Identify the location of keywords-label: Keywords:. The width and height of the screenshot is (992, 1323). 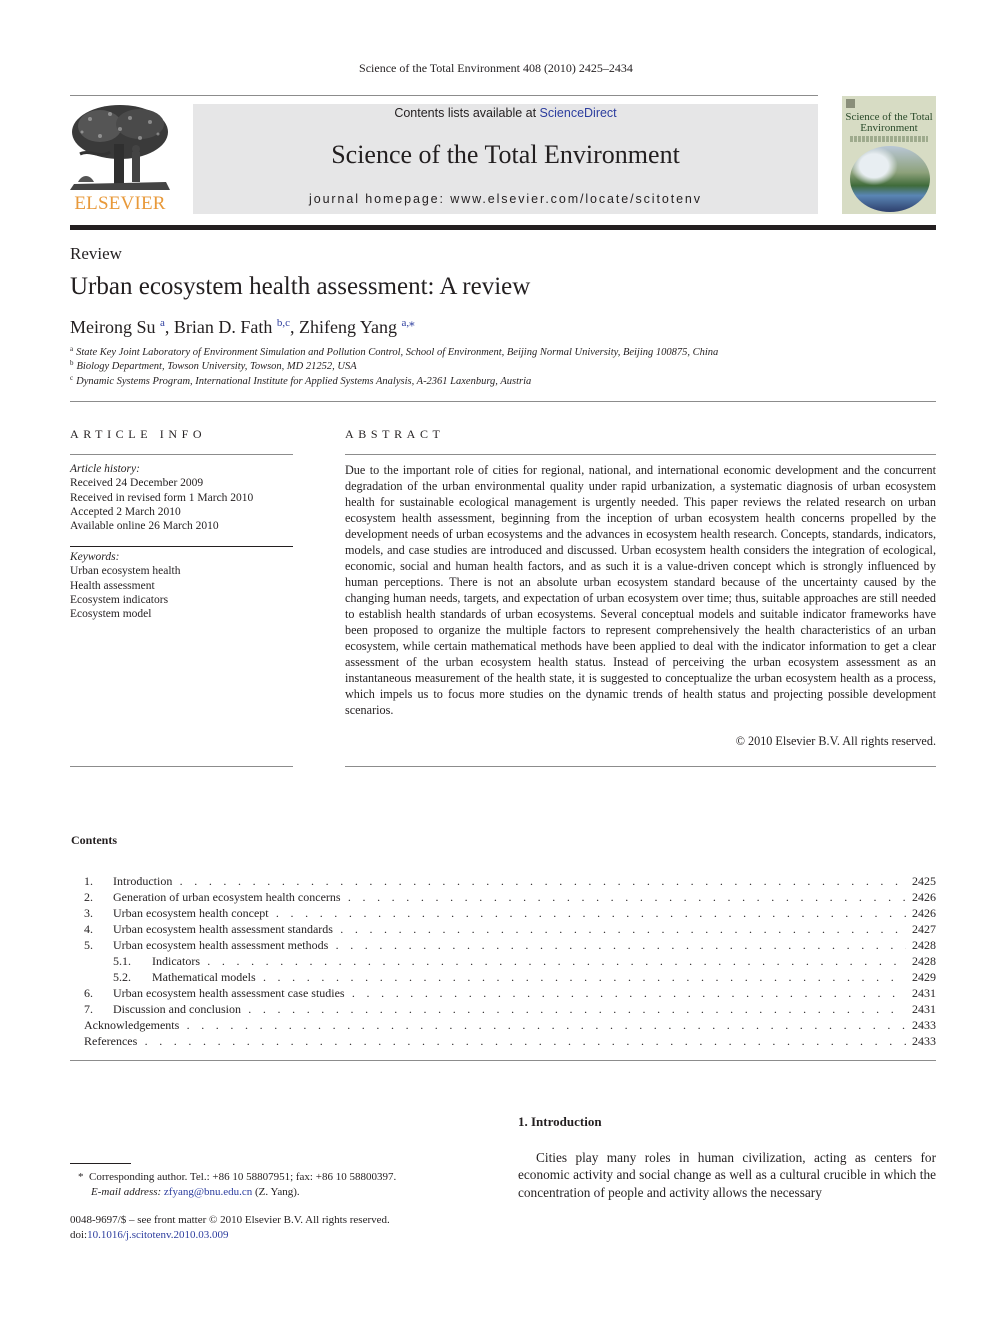
(95, 557).